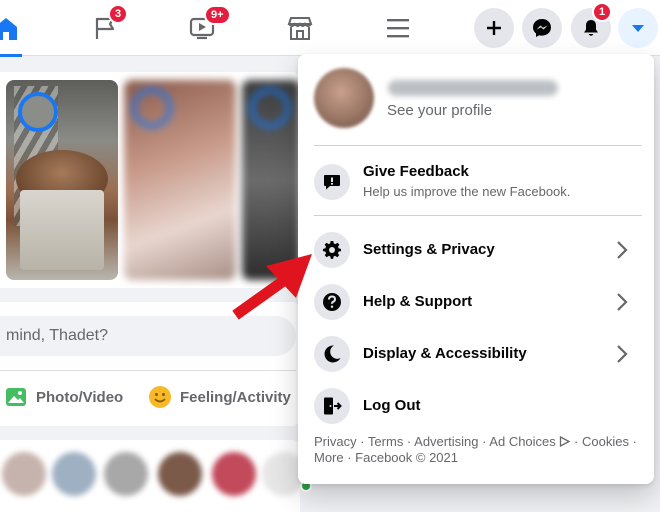  What do you see at coordinates (330, 28) in the screenshot?
I see `top-navigation-bar: 3 9+ 1` at bounding box center [330, 28].